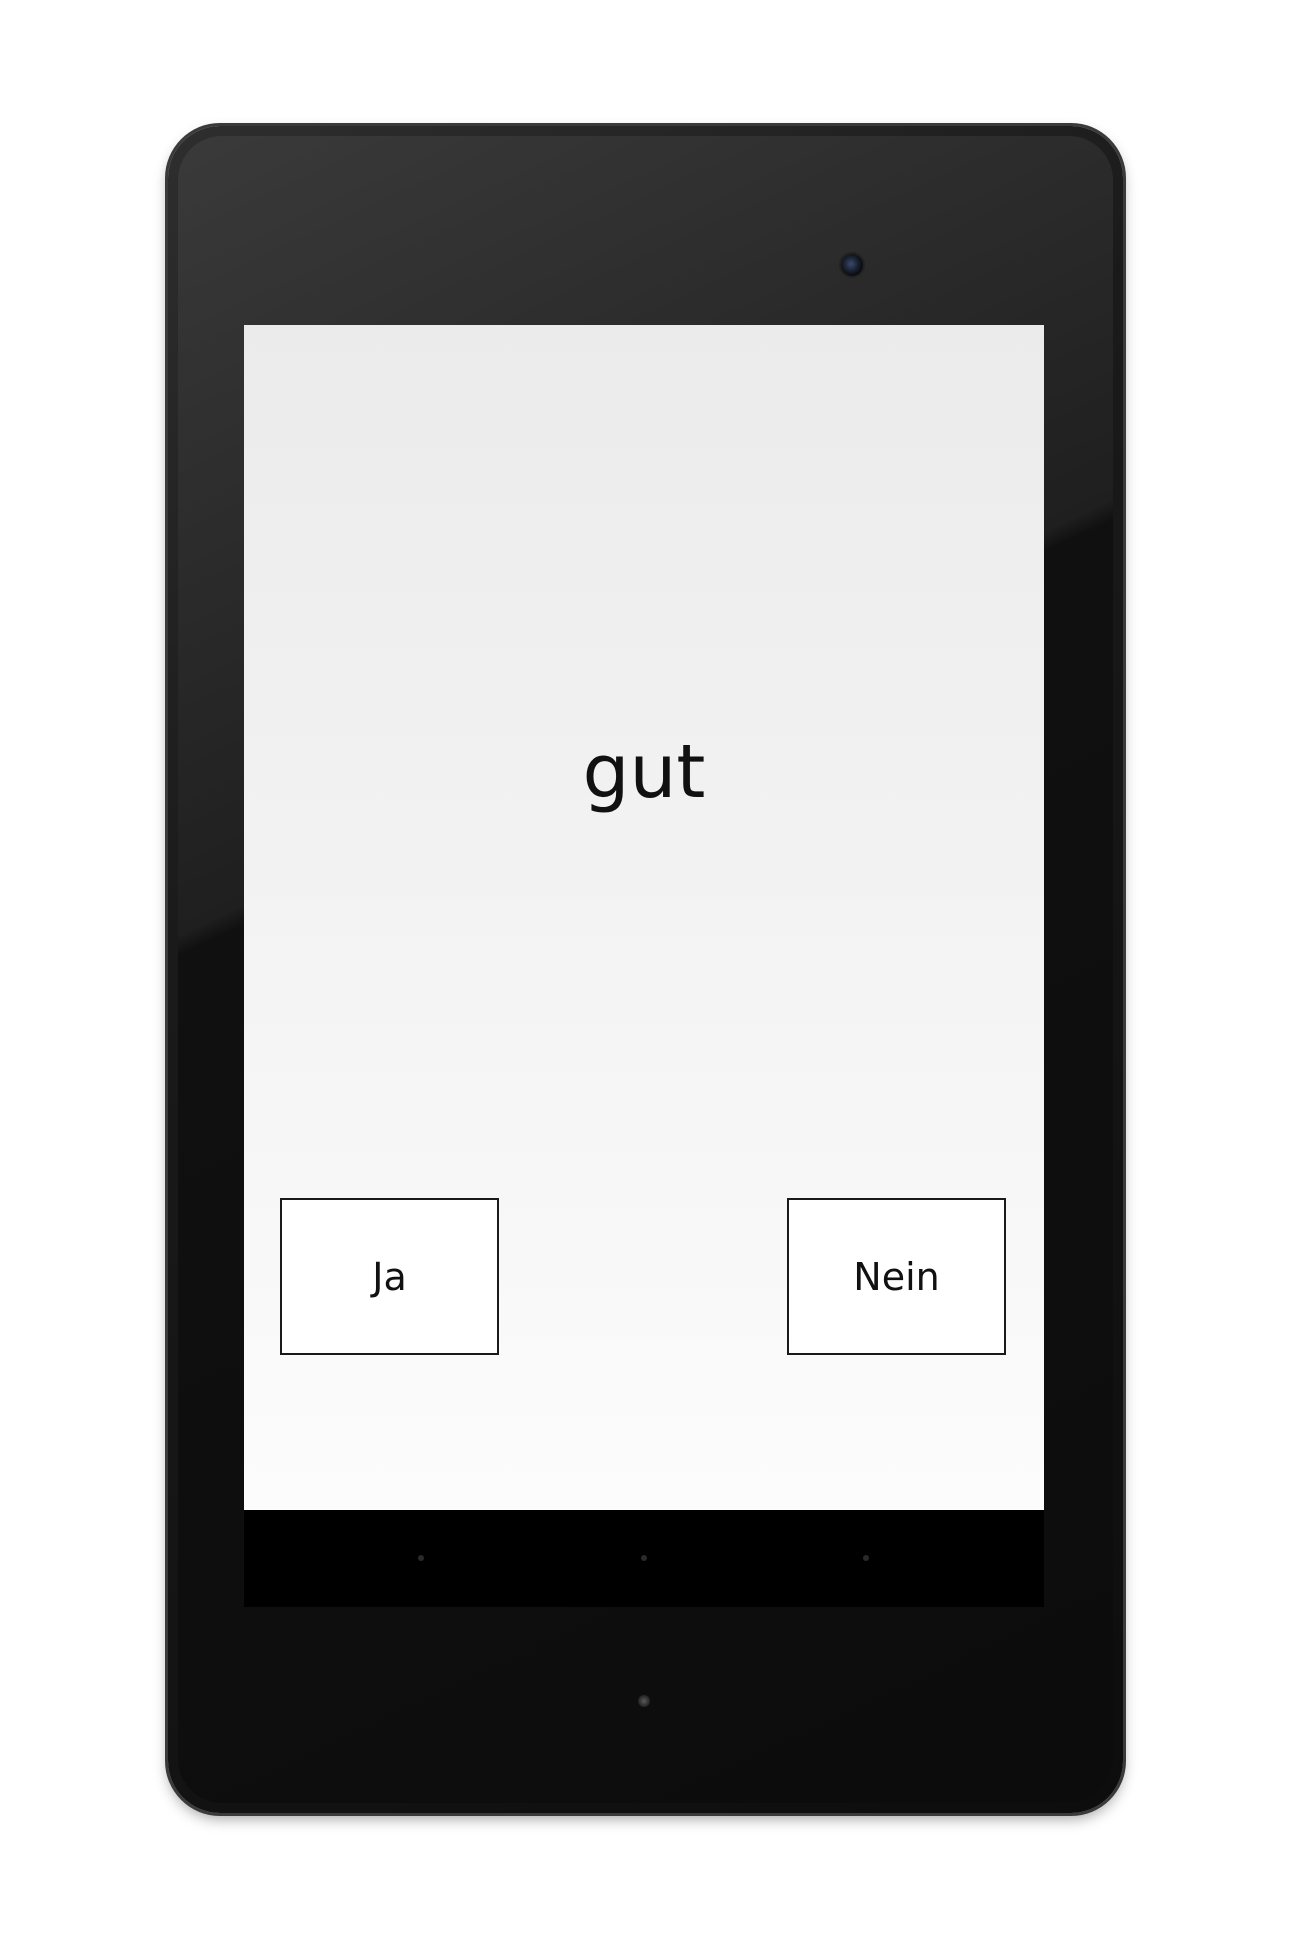 The image size is (1289, 1934). I want to click on prompt-word: gut, so click(644, 772).